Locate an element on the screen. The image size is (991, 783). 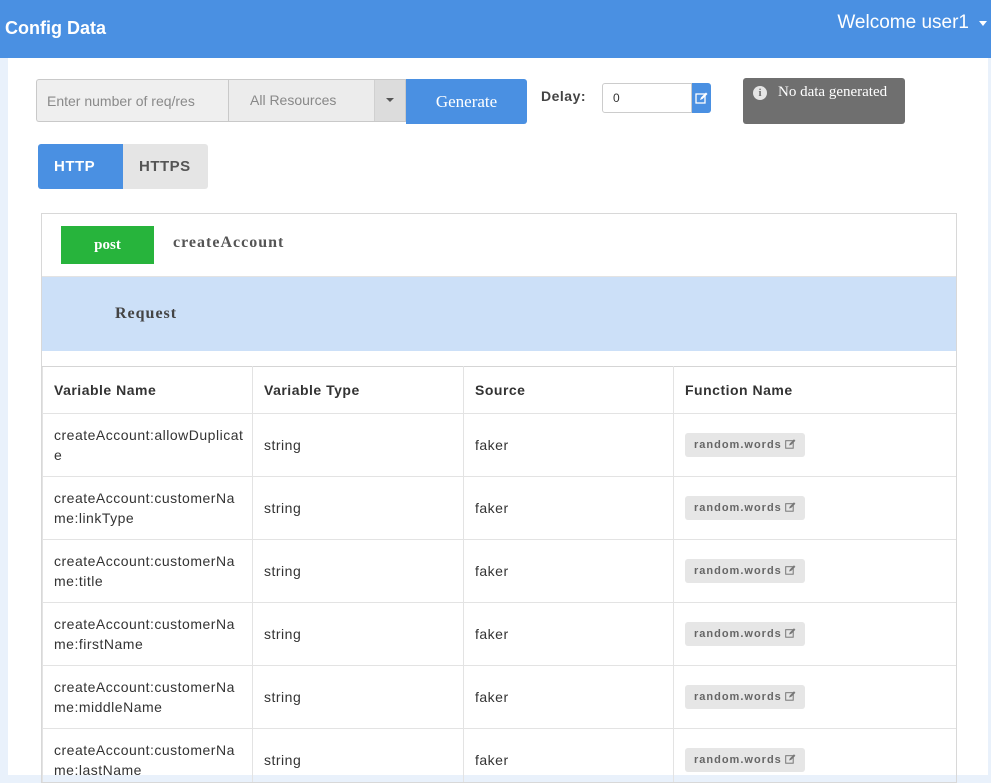
resource-select: All Resources is located at coordinates (317, 100).